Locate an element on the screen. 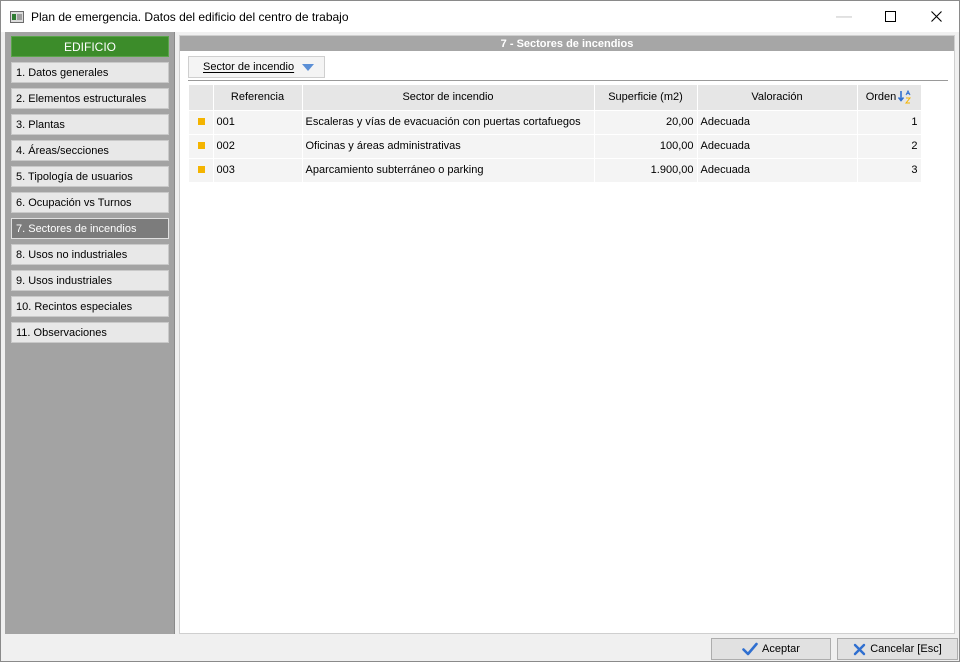 The height and width of the screenshot is (662, 960). sidebar-item-usos-no-industriales: 8. Usos no industriales is located at coordinates (90, 254).